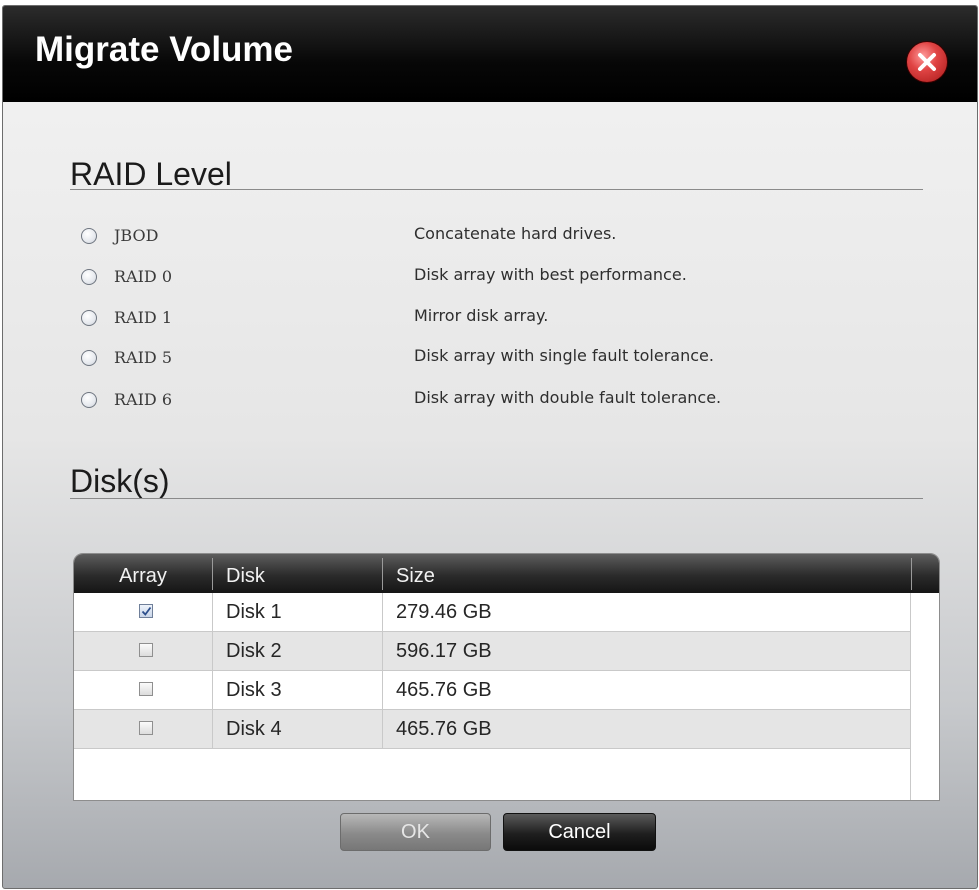  I want to click on raid-option-description: Concatenate hard drives., so click(515, 233).